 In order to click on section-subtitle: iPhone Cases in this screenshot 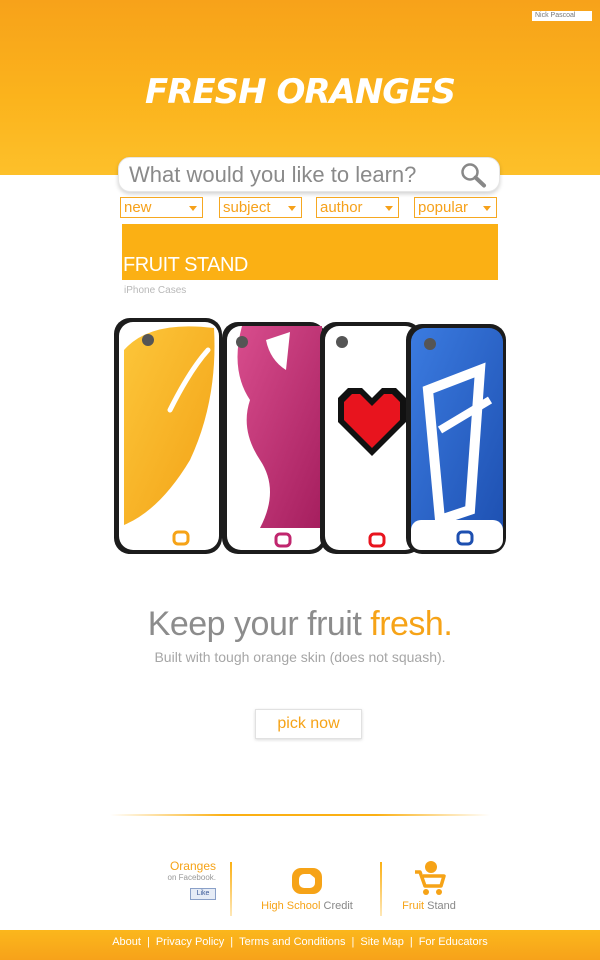, I will do `click(155, 290)`.